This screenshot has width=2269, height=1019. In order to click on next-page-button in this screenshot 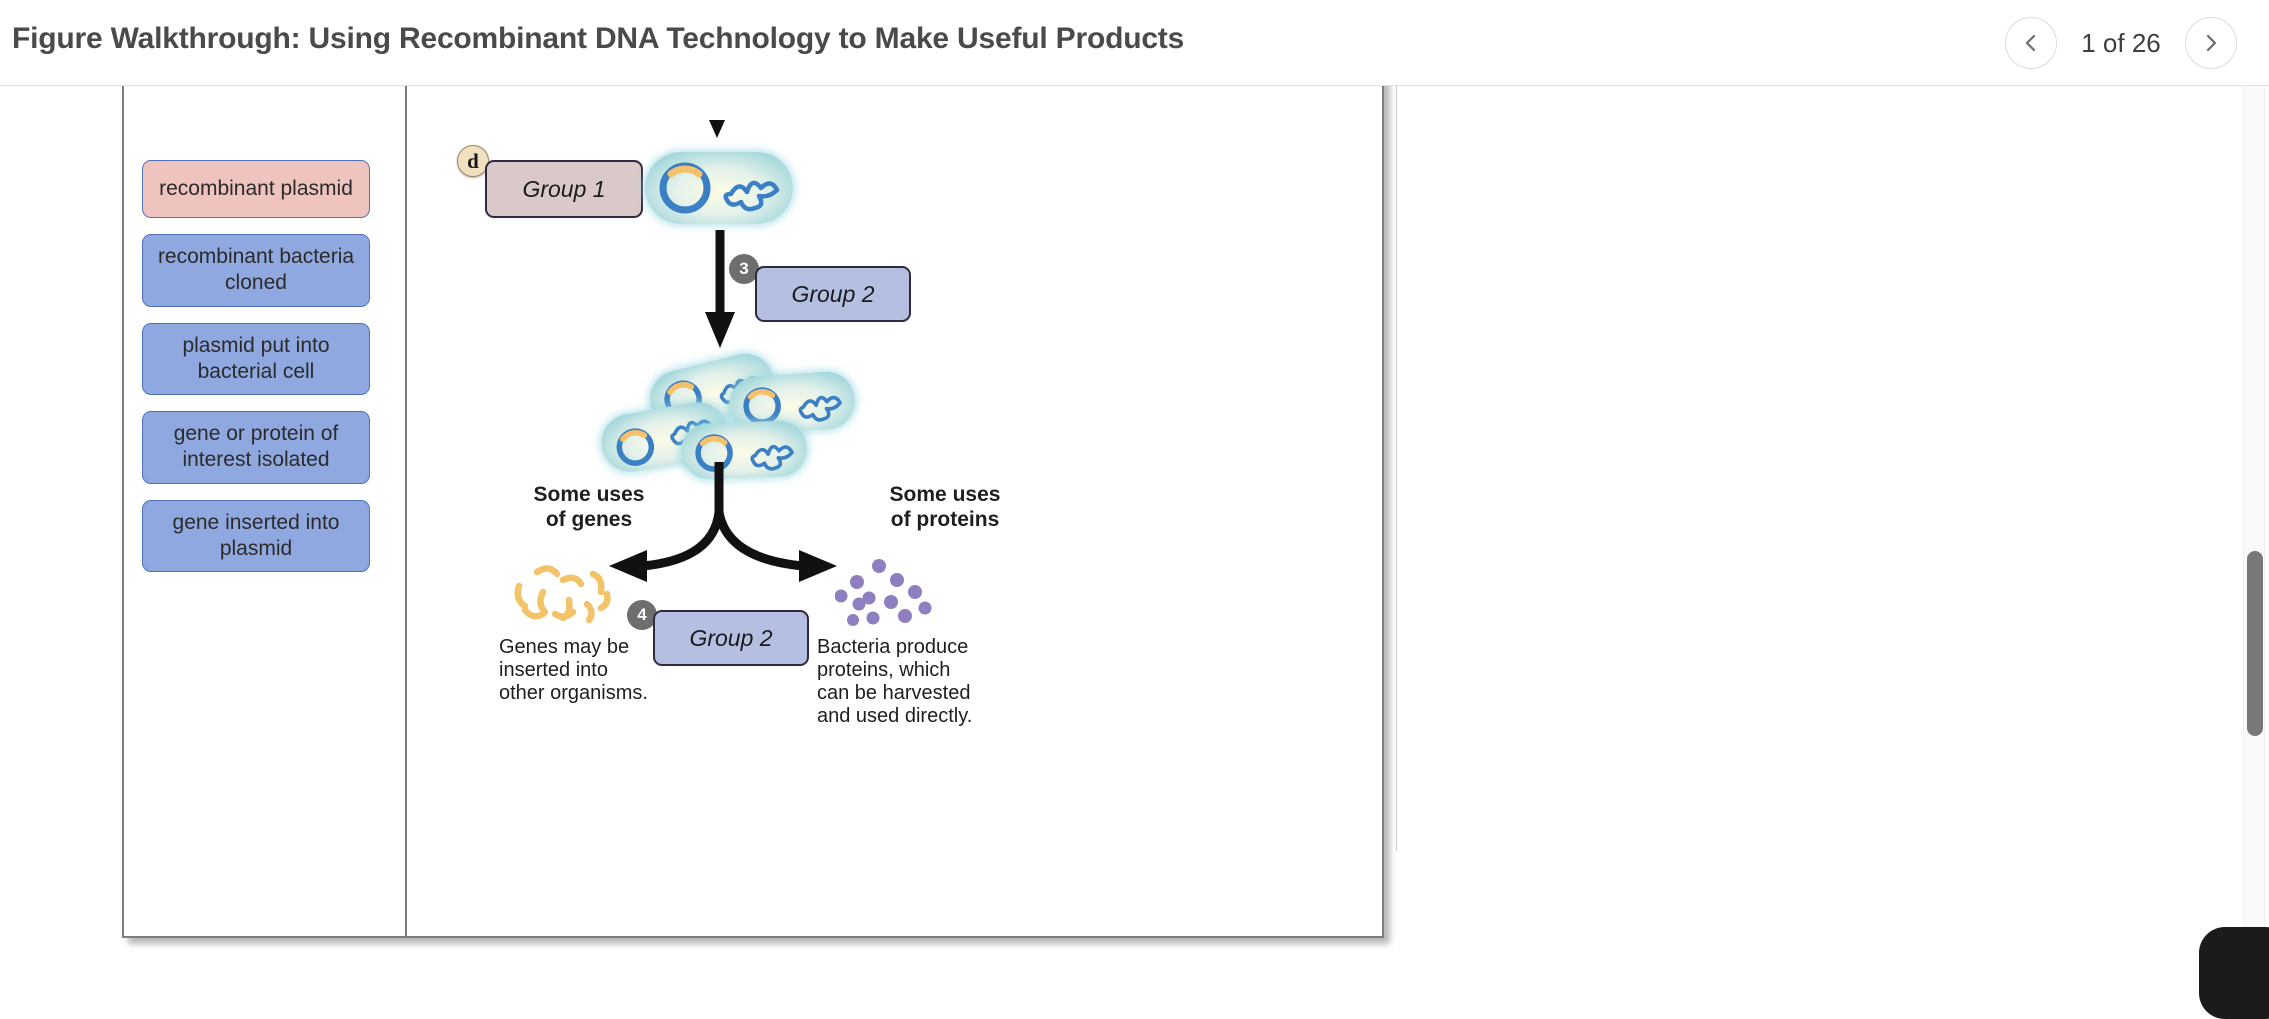, I will do `click(2211, 43)`.